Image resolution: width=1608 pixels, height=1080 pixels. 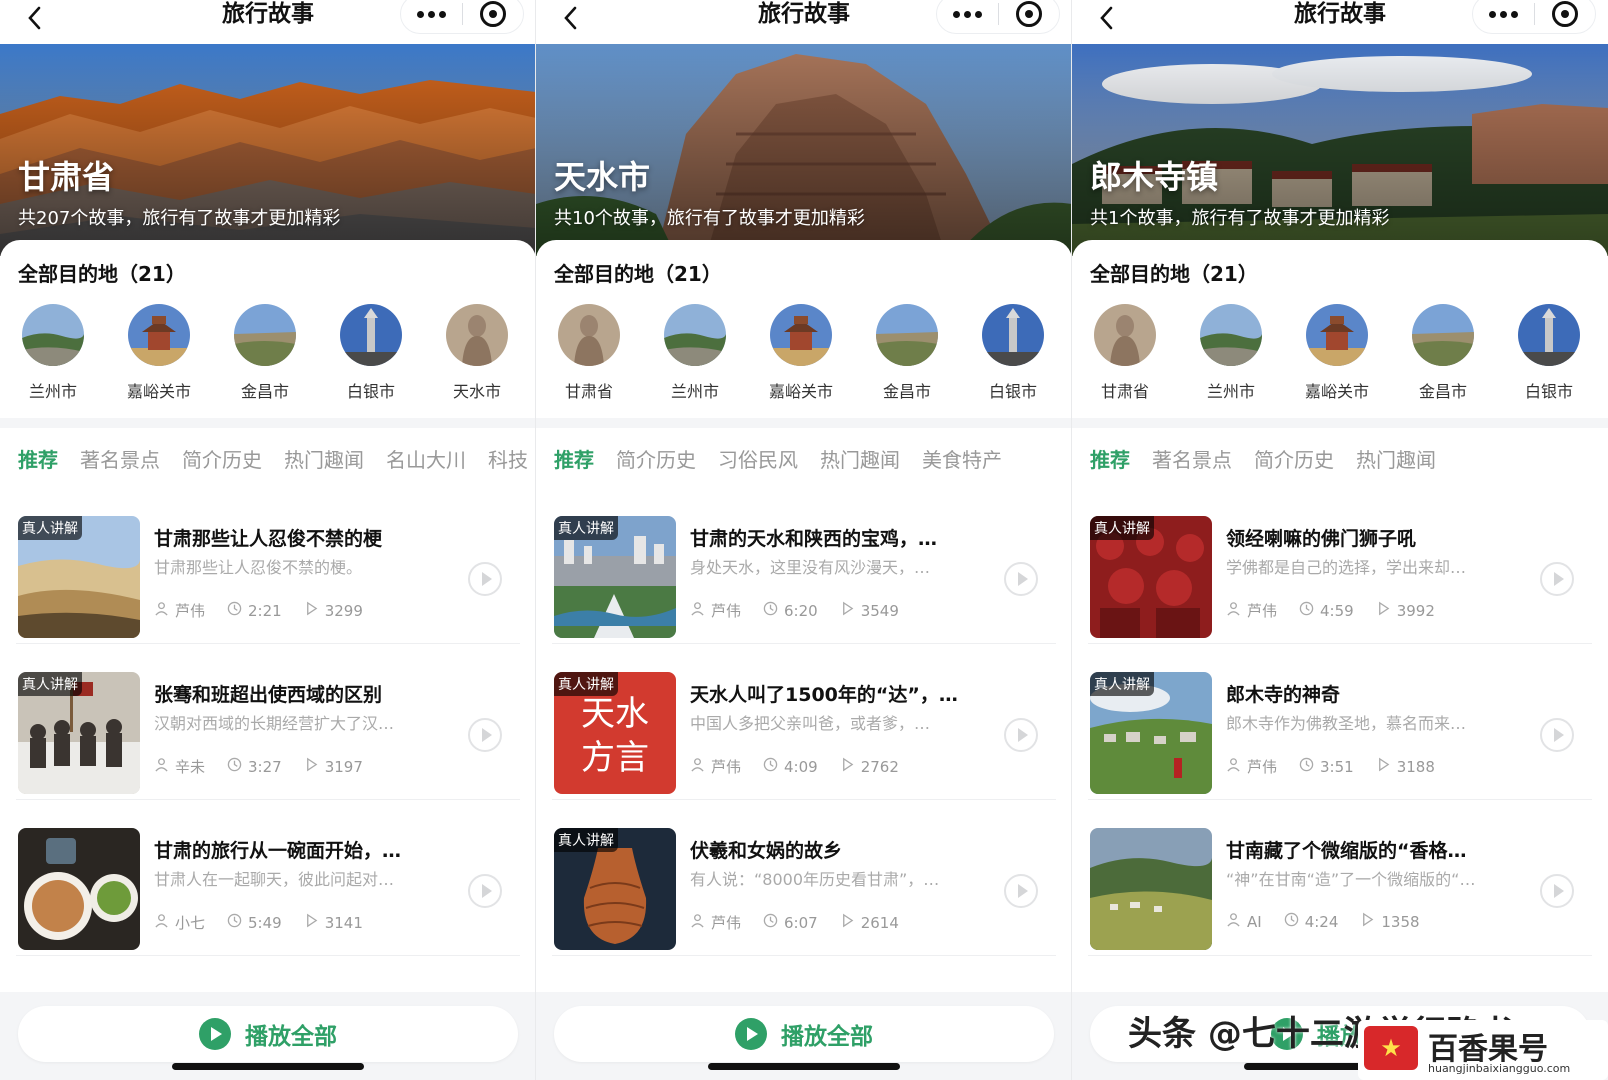 I want to click on destination-name: 嘉峪关市, so click(x=1336, y=391).